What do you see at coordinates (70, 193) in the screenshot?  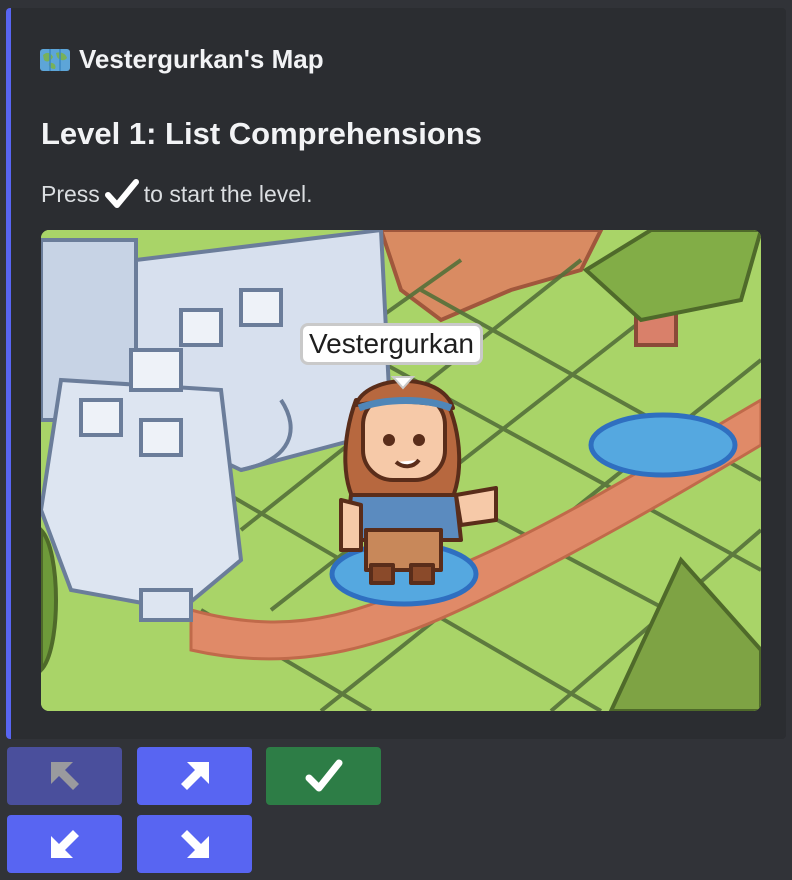 I see `description-text-before: Press` at bounding box center [70, 193].